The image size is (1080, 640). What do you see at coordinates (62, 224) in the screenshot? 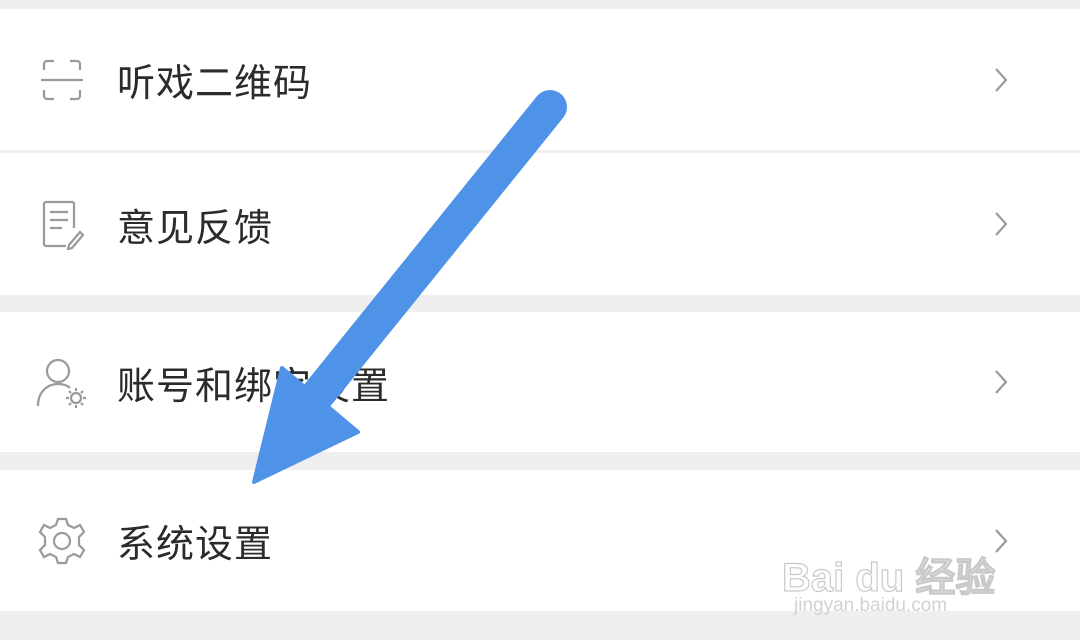
I see `feedback-note-icon` at bounding box center [62, 224].